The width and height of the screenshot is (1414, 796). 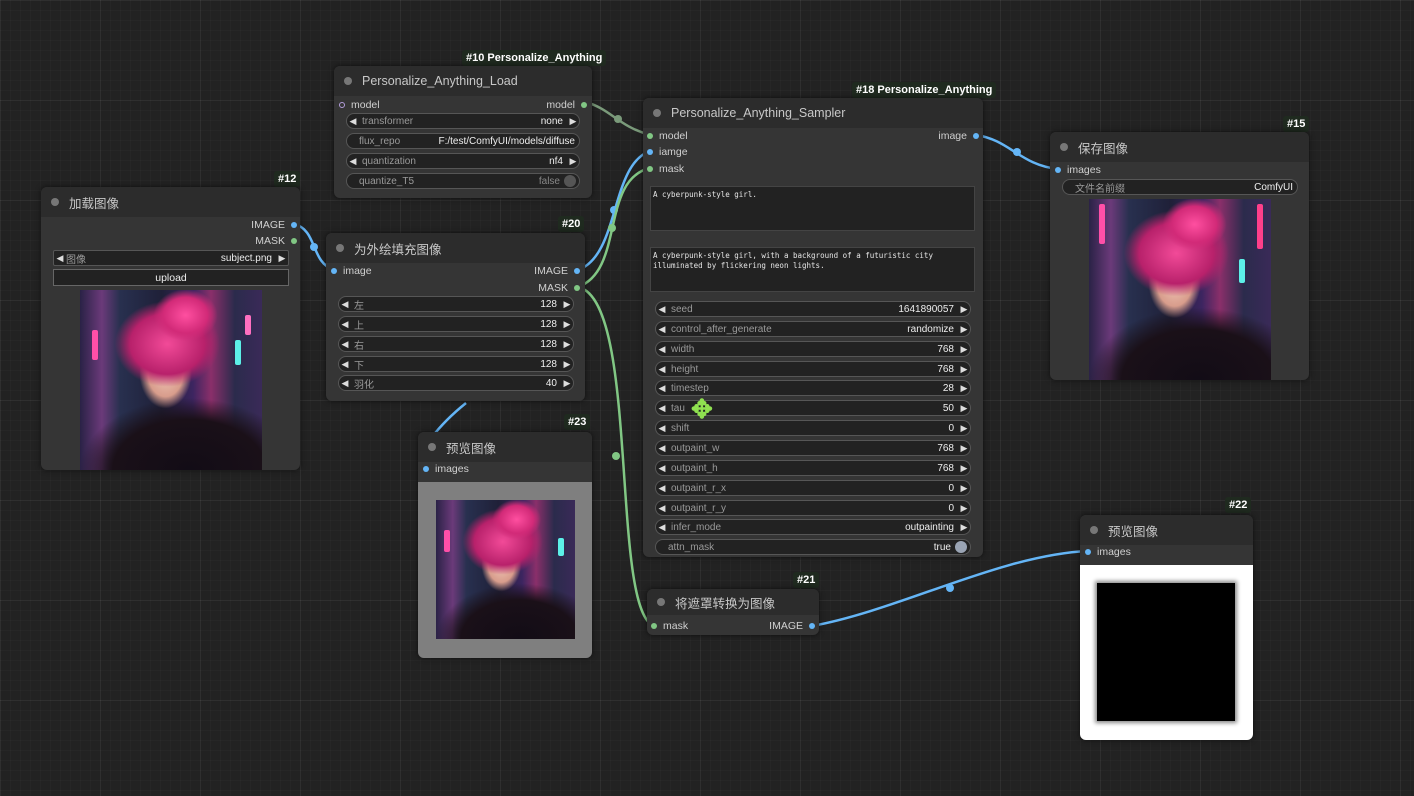 What do you see at coordinates (456, 304) in the screenshot?
I see `widget-left: ◀ 左 128 ▶` at bounding box center [456, 304].